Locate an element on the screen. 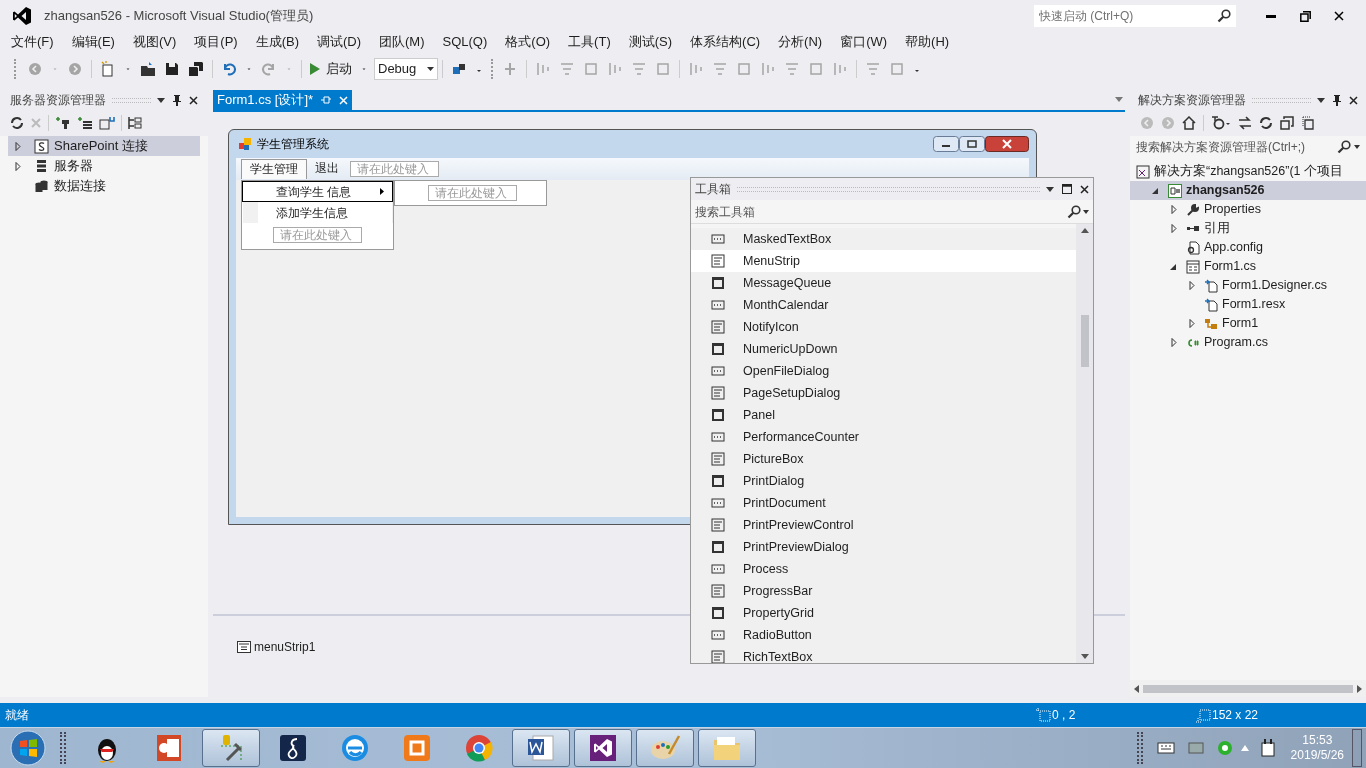 The height and width of the screenshot is (768, 1366). quick-launch-field: 快速启动 (Ctrl+Q) is located at coordinates (1135, 16).